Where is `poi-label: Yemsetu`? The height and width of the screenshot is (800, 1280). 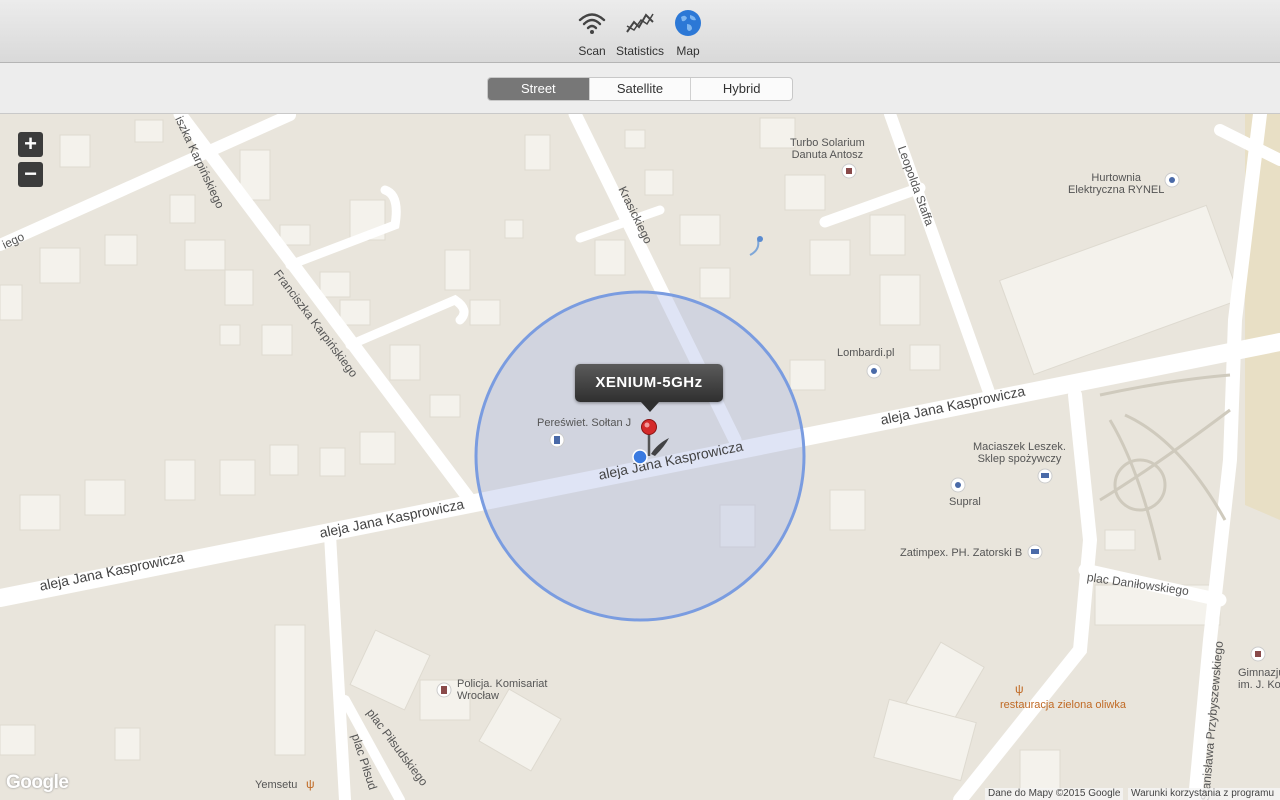 poi-label: Yemsetu is located at coordinates (276, 785).